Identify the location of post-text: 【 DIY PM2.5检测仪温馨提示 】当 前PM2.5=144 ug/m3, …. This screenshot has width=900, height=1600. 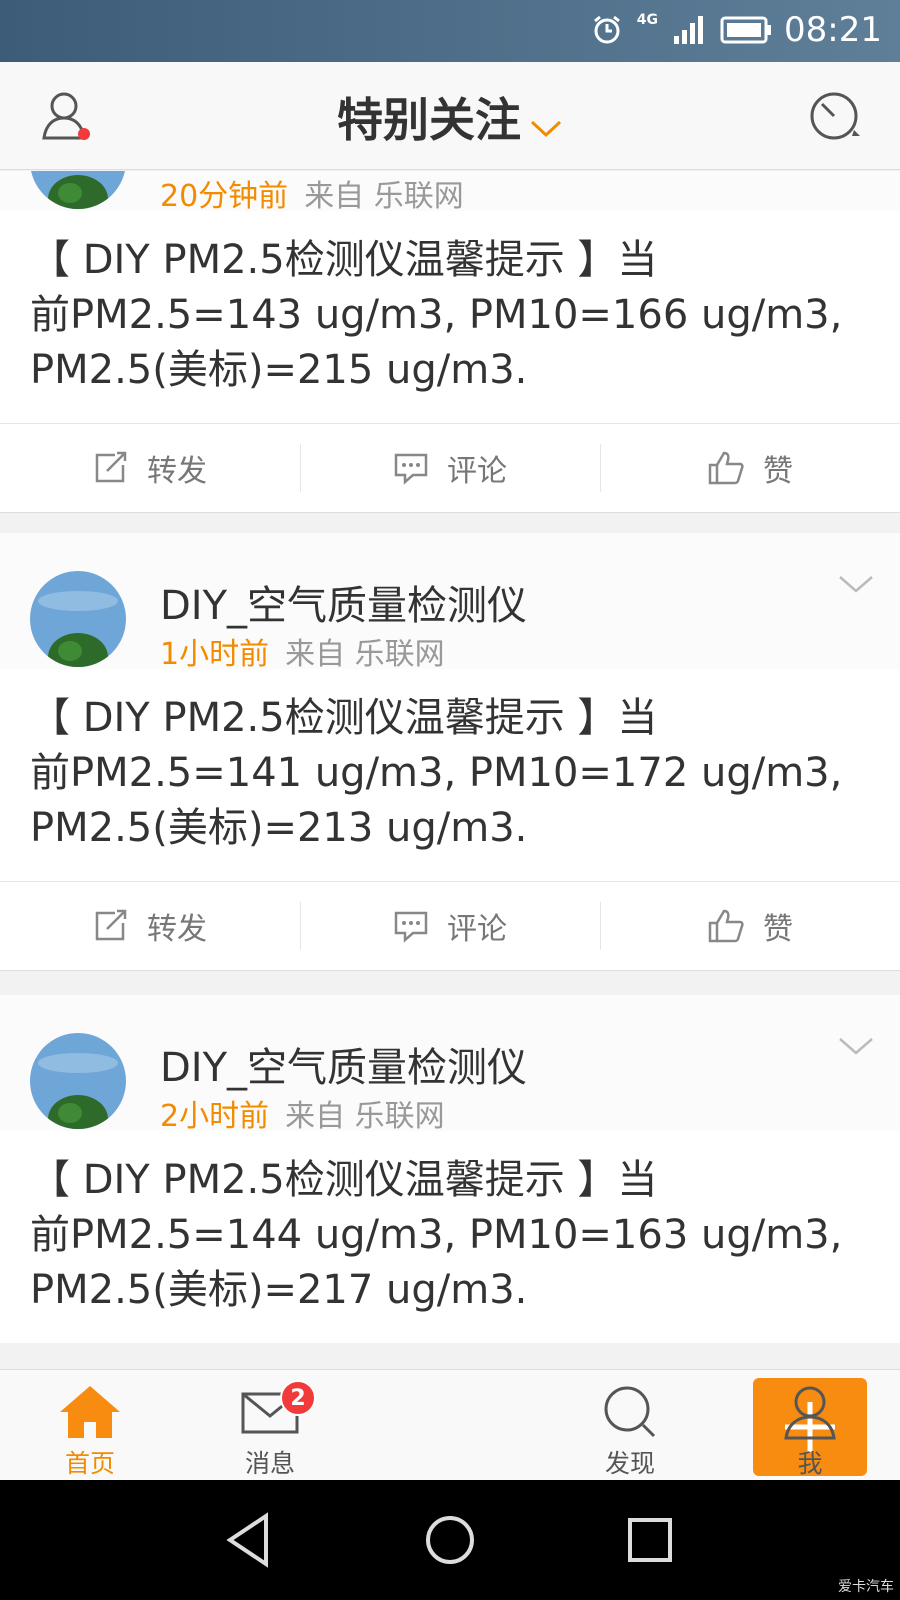
(450, 1237).